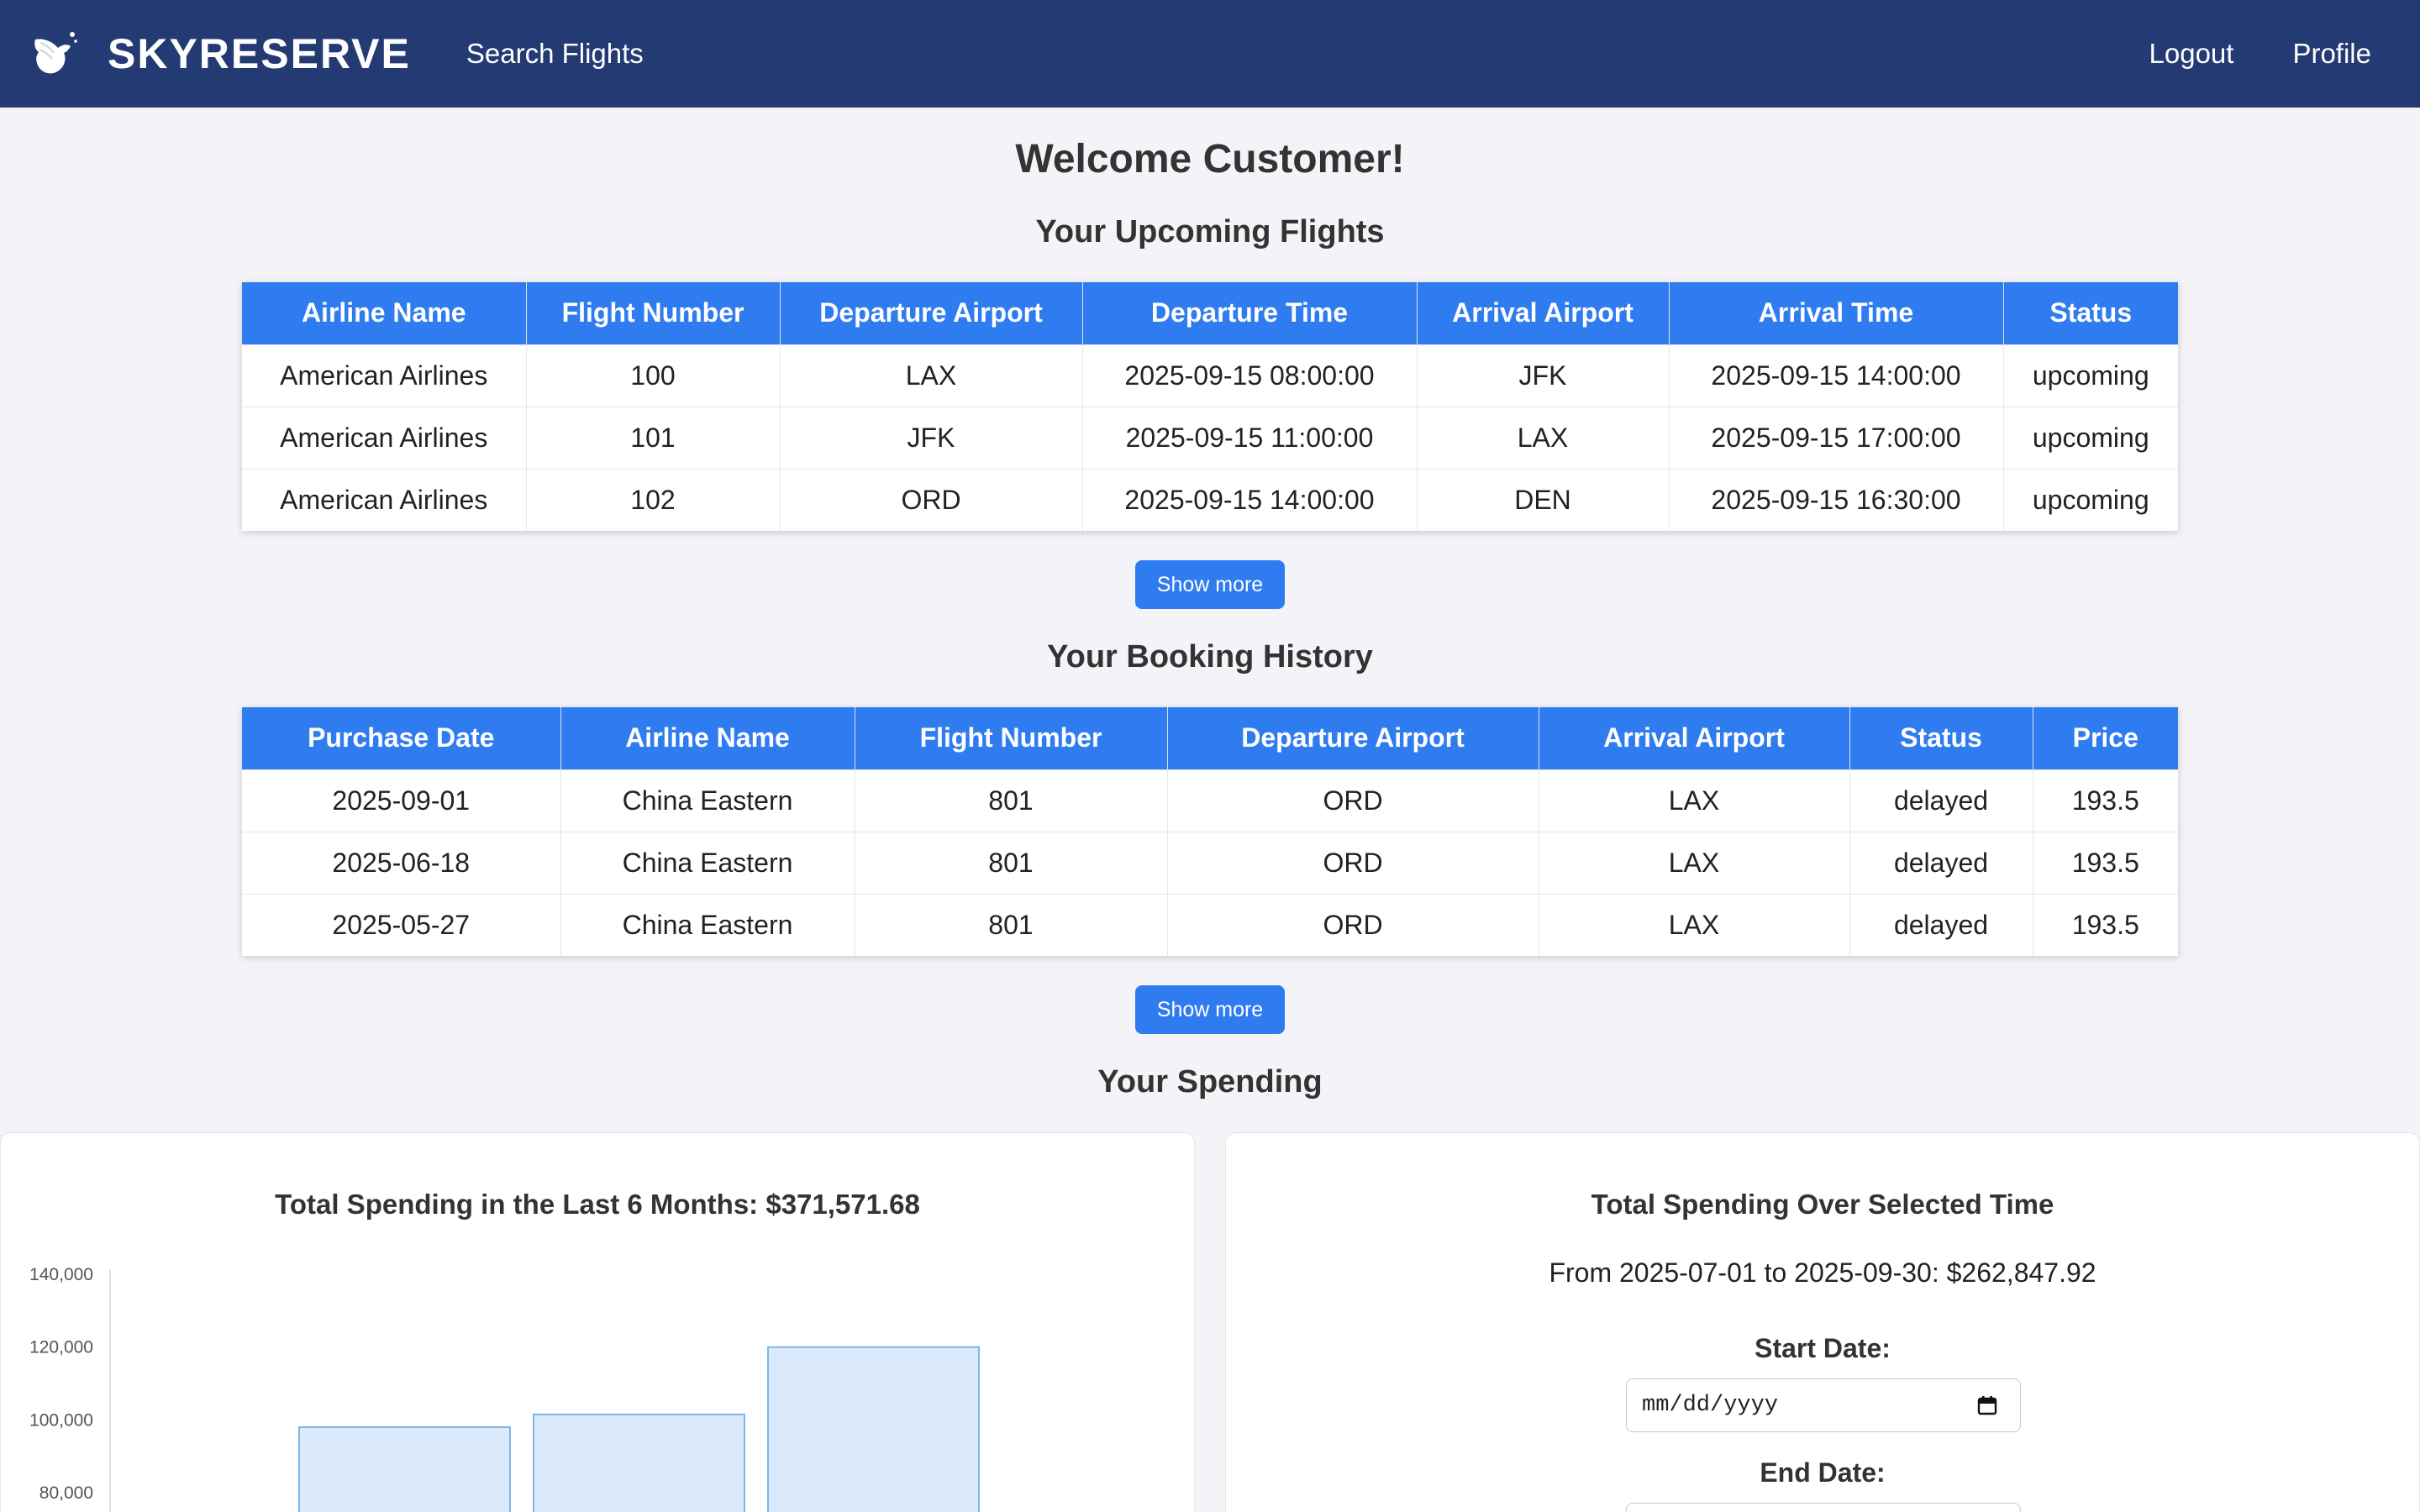 The width and height of the screenshot is (2420, 1512). What do you see at coordinates (1210, 231) in the screenshot?
I see `upcoming-flights-title: Your Upcoming Flights` at bounding box center [1210, 231].